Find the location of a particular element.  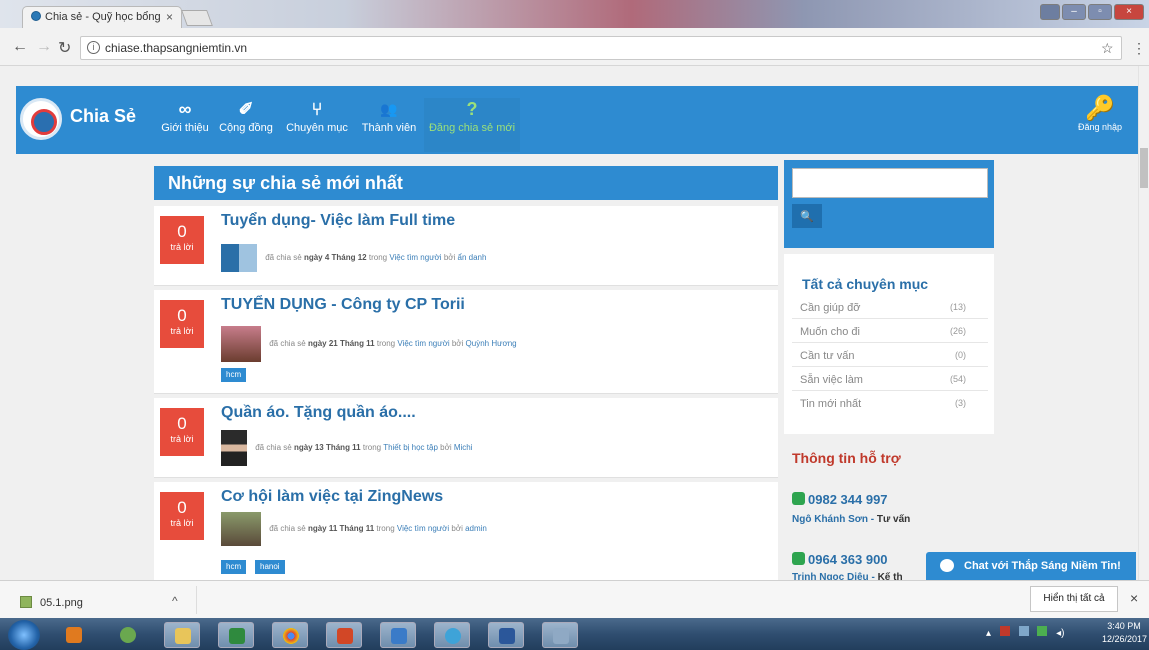

nav-thanh-vien: 👥 Thành viên is located at coordinates (389, 125).